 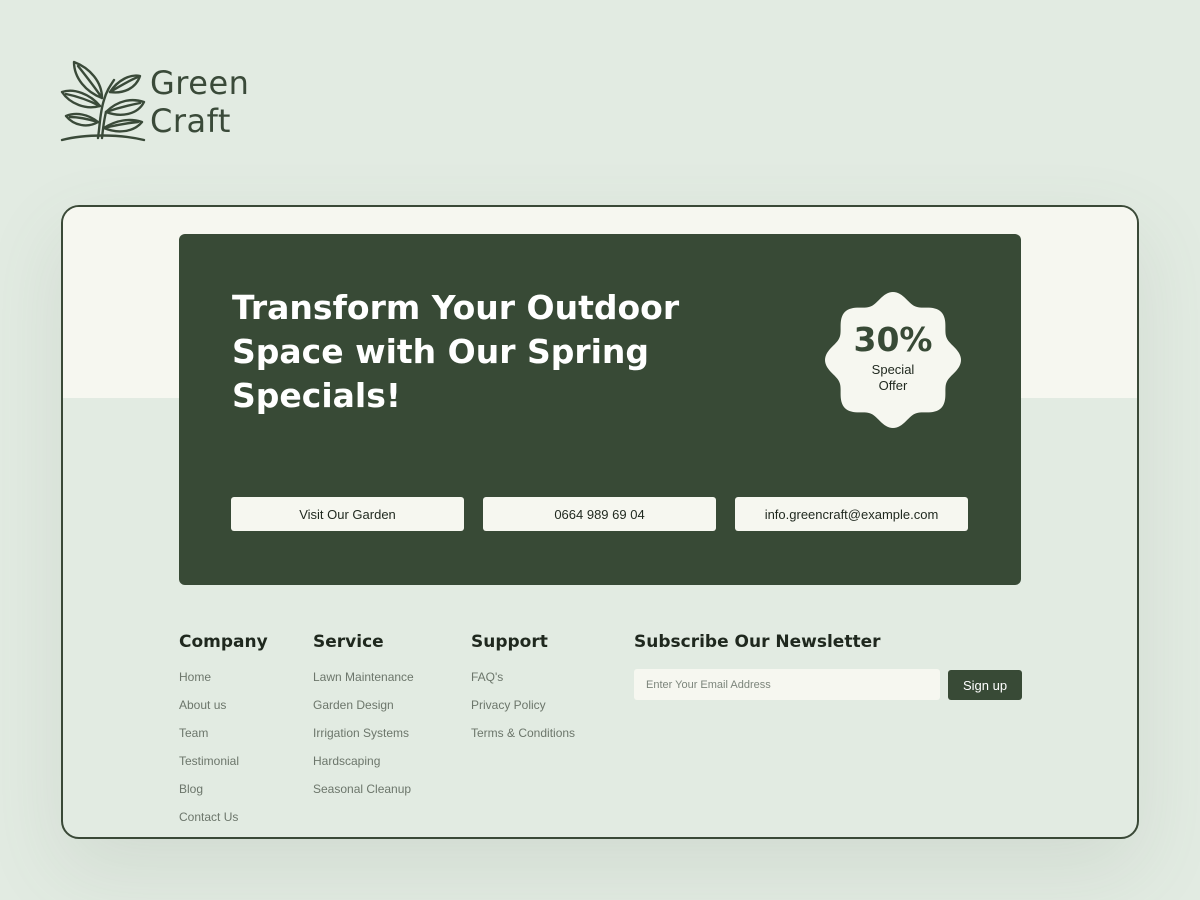 I want to click on plant-sprout-icon, so click(x=103, y=101).